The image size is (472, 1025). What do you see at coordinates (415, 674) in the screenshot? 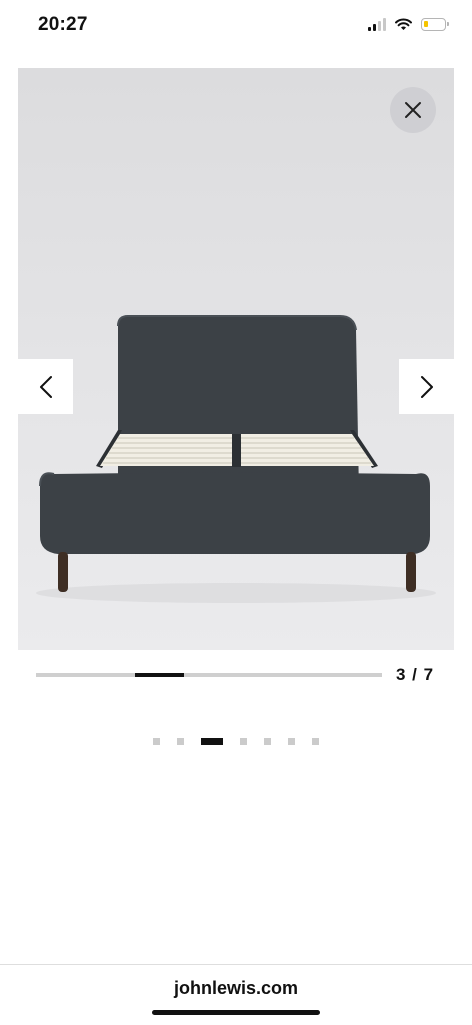
I see `image-counter: 3 / 7` at bounding box center [415, 674].